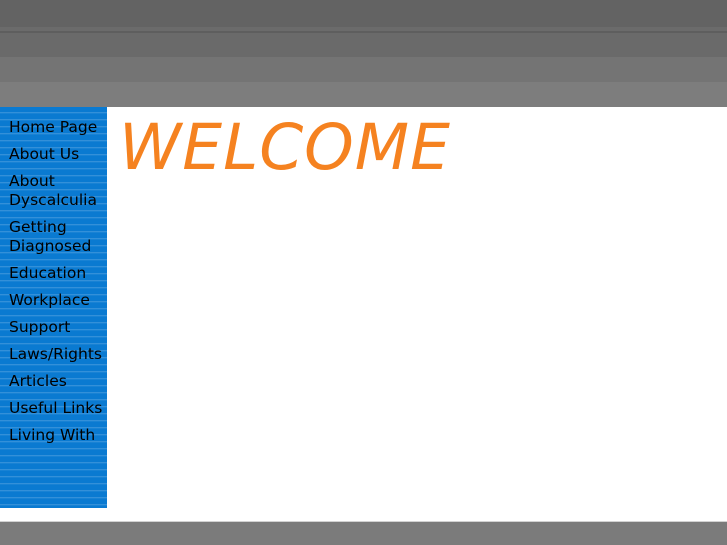 The height and width of the screenshot is (545, 727). I want to click on sidebar-item-getting-diagnosed: Getting Diagnosed, so click(53, 237).